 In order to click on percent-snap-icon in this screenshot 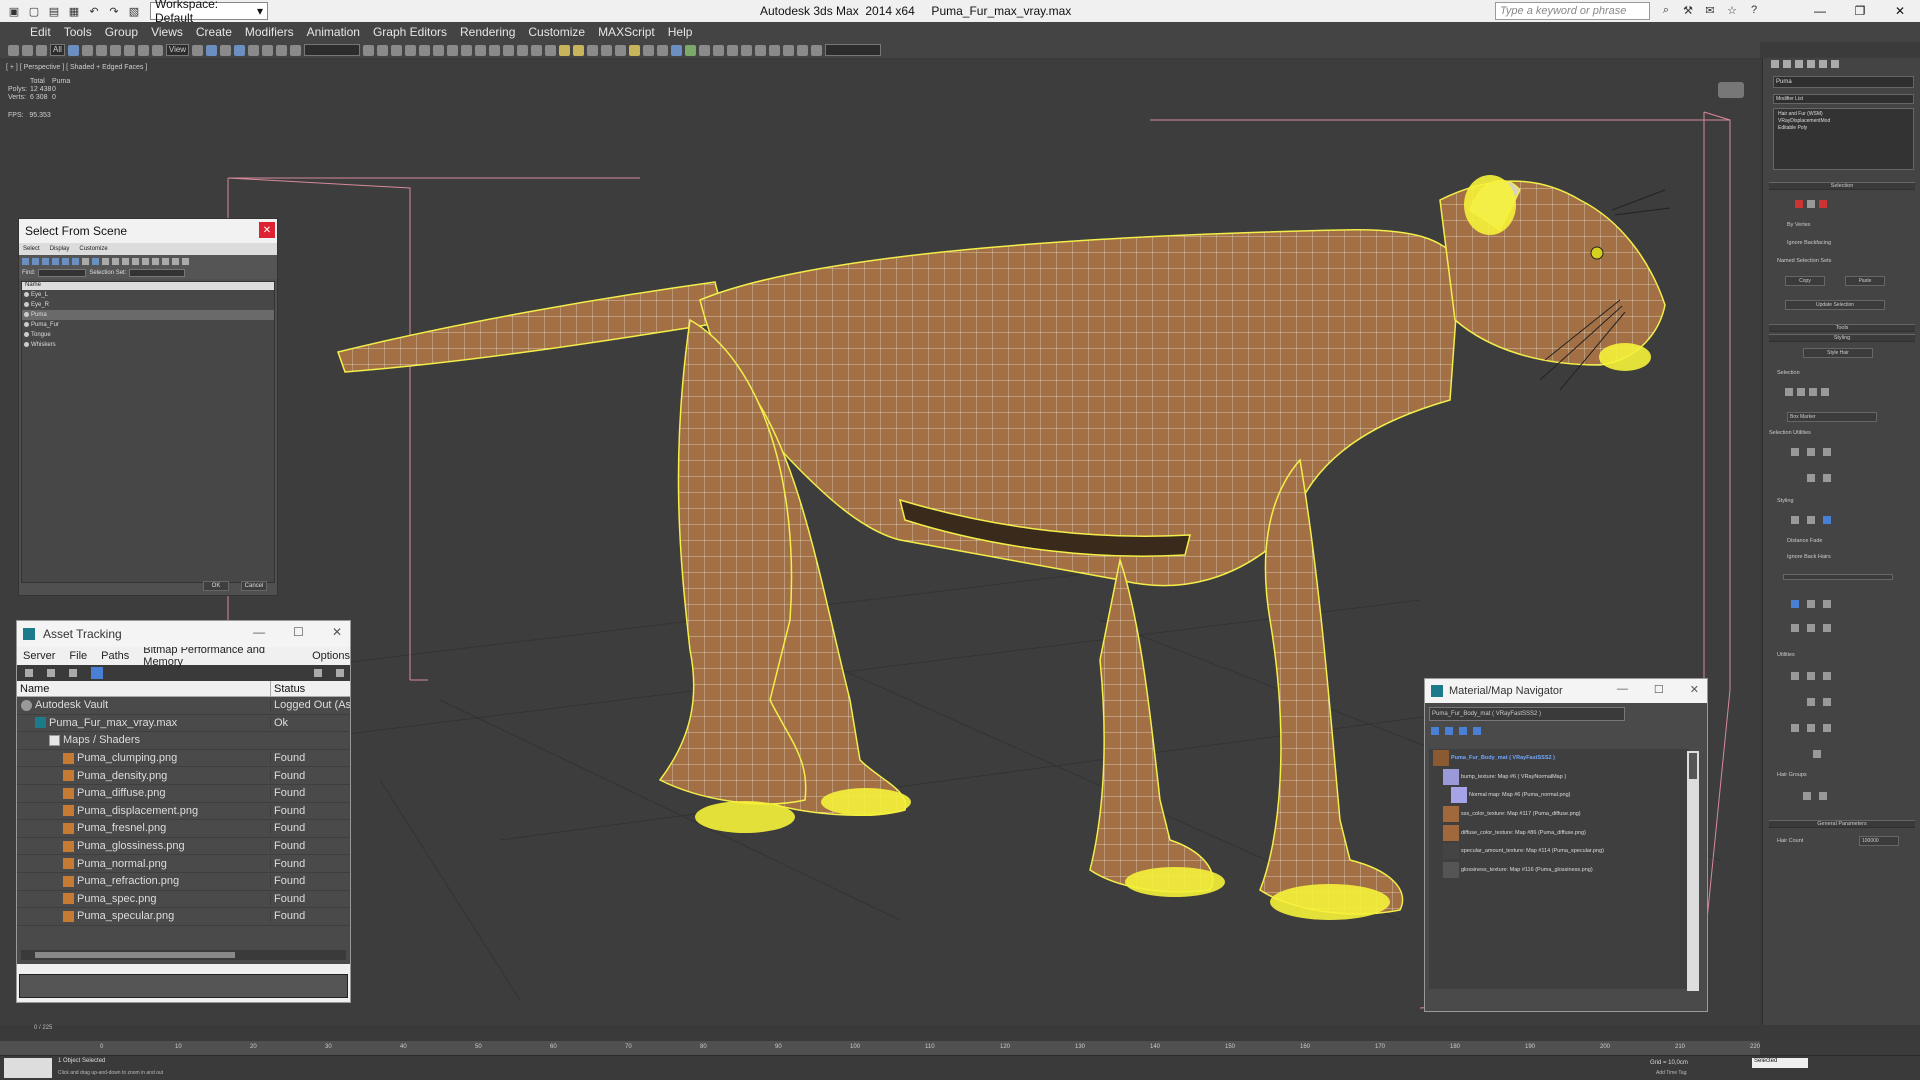, I will do `click(268, 50)`.